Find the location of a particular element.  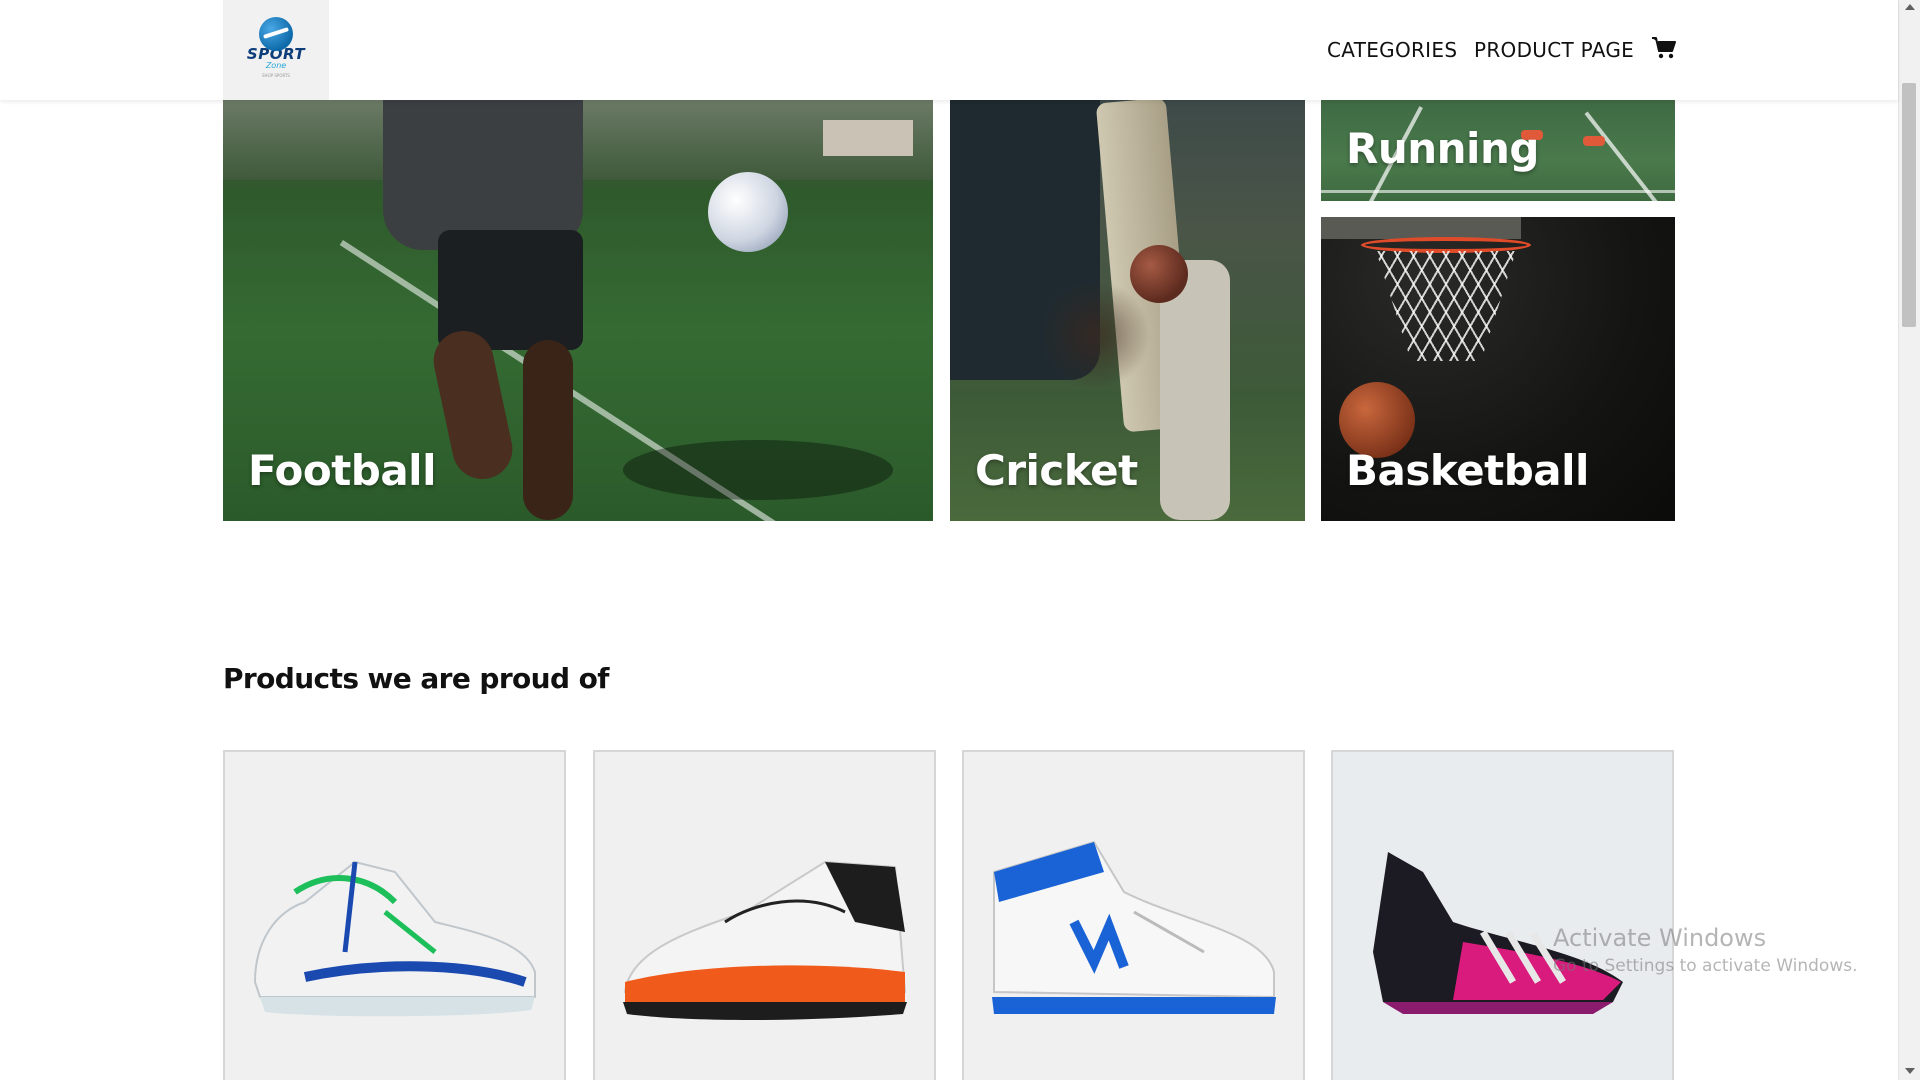

shopping-cart-icon is located at coordinates (1664, 48).